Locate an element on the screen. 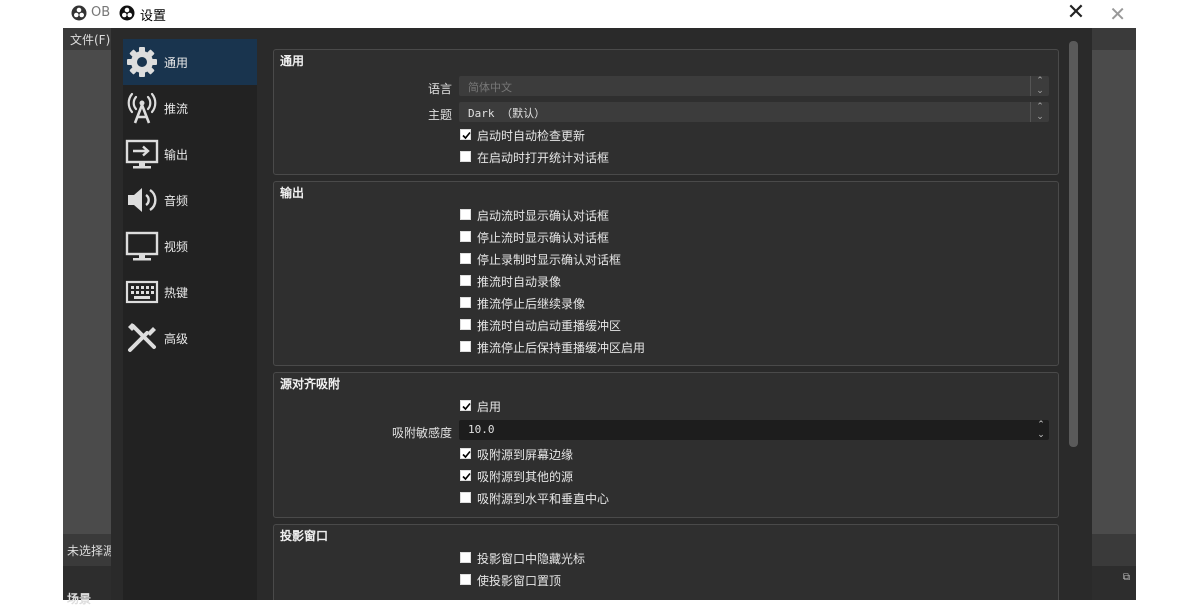 Image resolution: width=1200 pixels, height=607 pixels. sensitivity-value: 10.0 is located at coordinates (481, 429).